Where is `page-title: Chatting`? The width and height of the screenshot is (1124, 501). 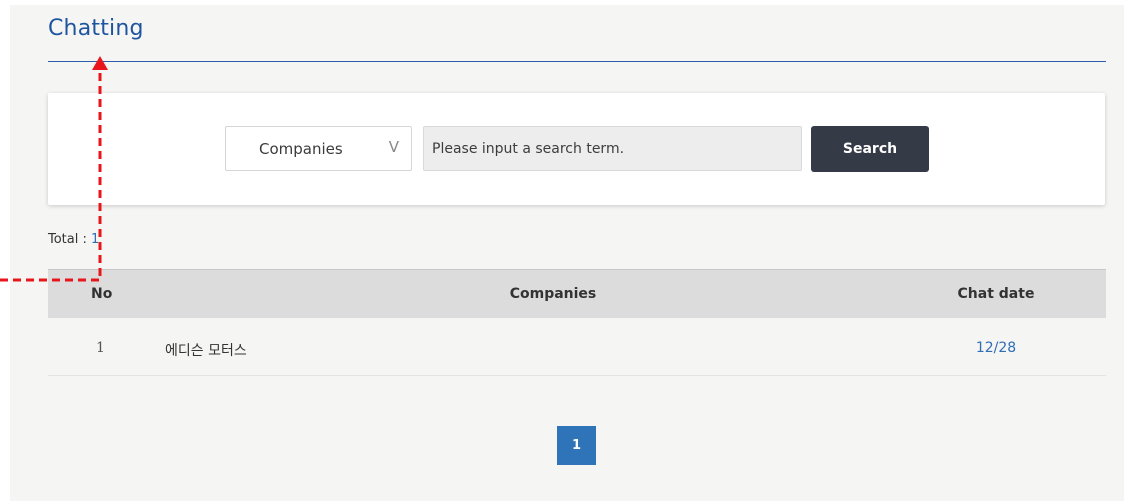
page-title: Chatting is located at coordinates (96, 28).